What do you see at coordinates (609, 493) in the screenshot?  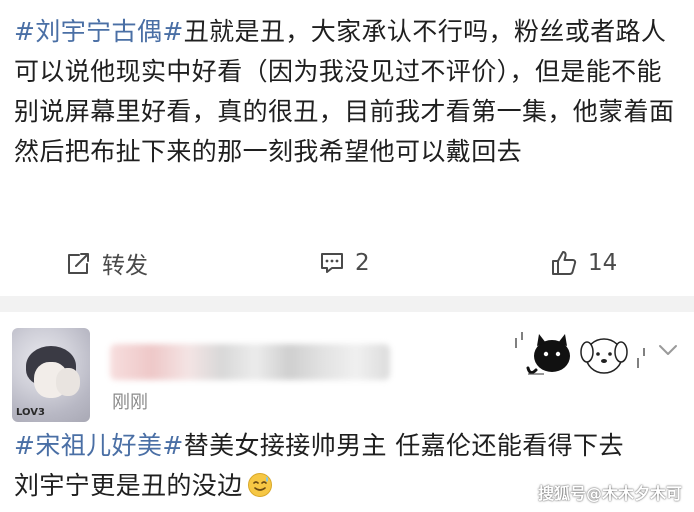 I see `watermark: 搜狐号@木木夕木可` at bounding box center [609, 493].